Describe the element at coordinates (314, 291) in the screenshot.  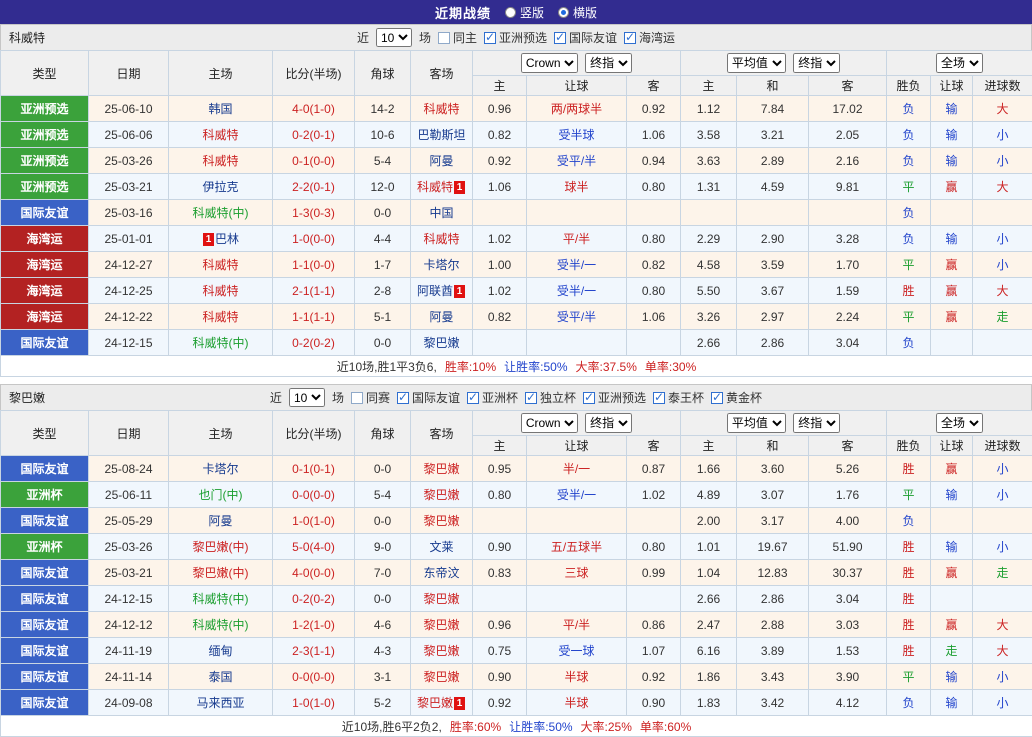
I see `match-score: 2-1(1-1)` at that location.